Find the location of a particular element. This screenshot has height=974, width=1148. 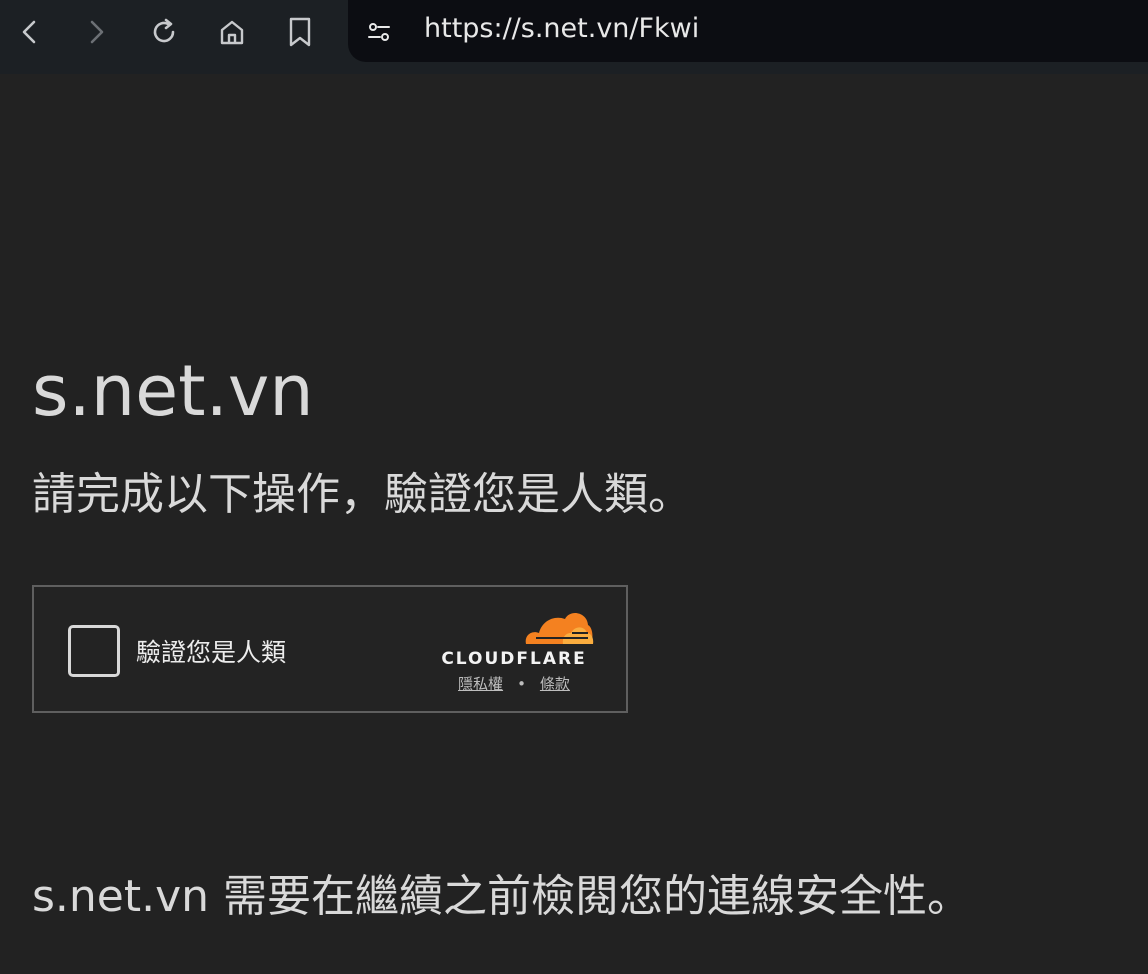

reload-button is located at coordinates (164, 32).